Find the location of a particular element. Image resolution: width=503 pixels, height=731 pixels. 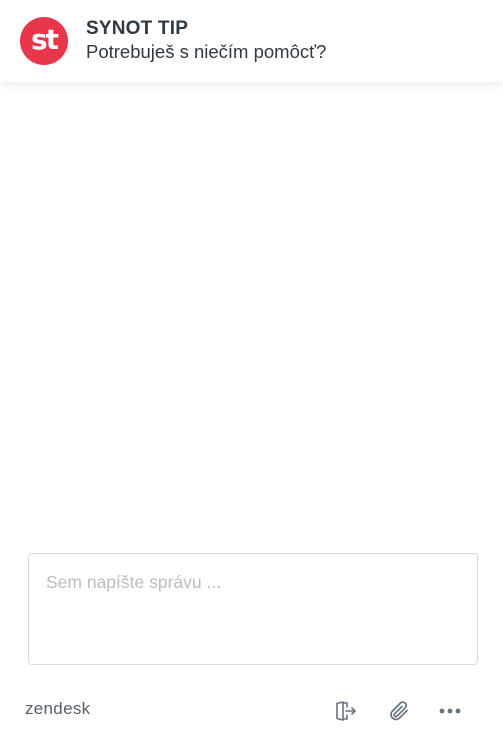

chat-footer: zendesk is located at coordinates (251, 709).